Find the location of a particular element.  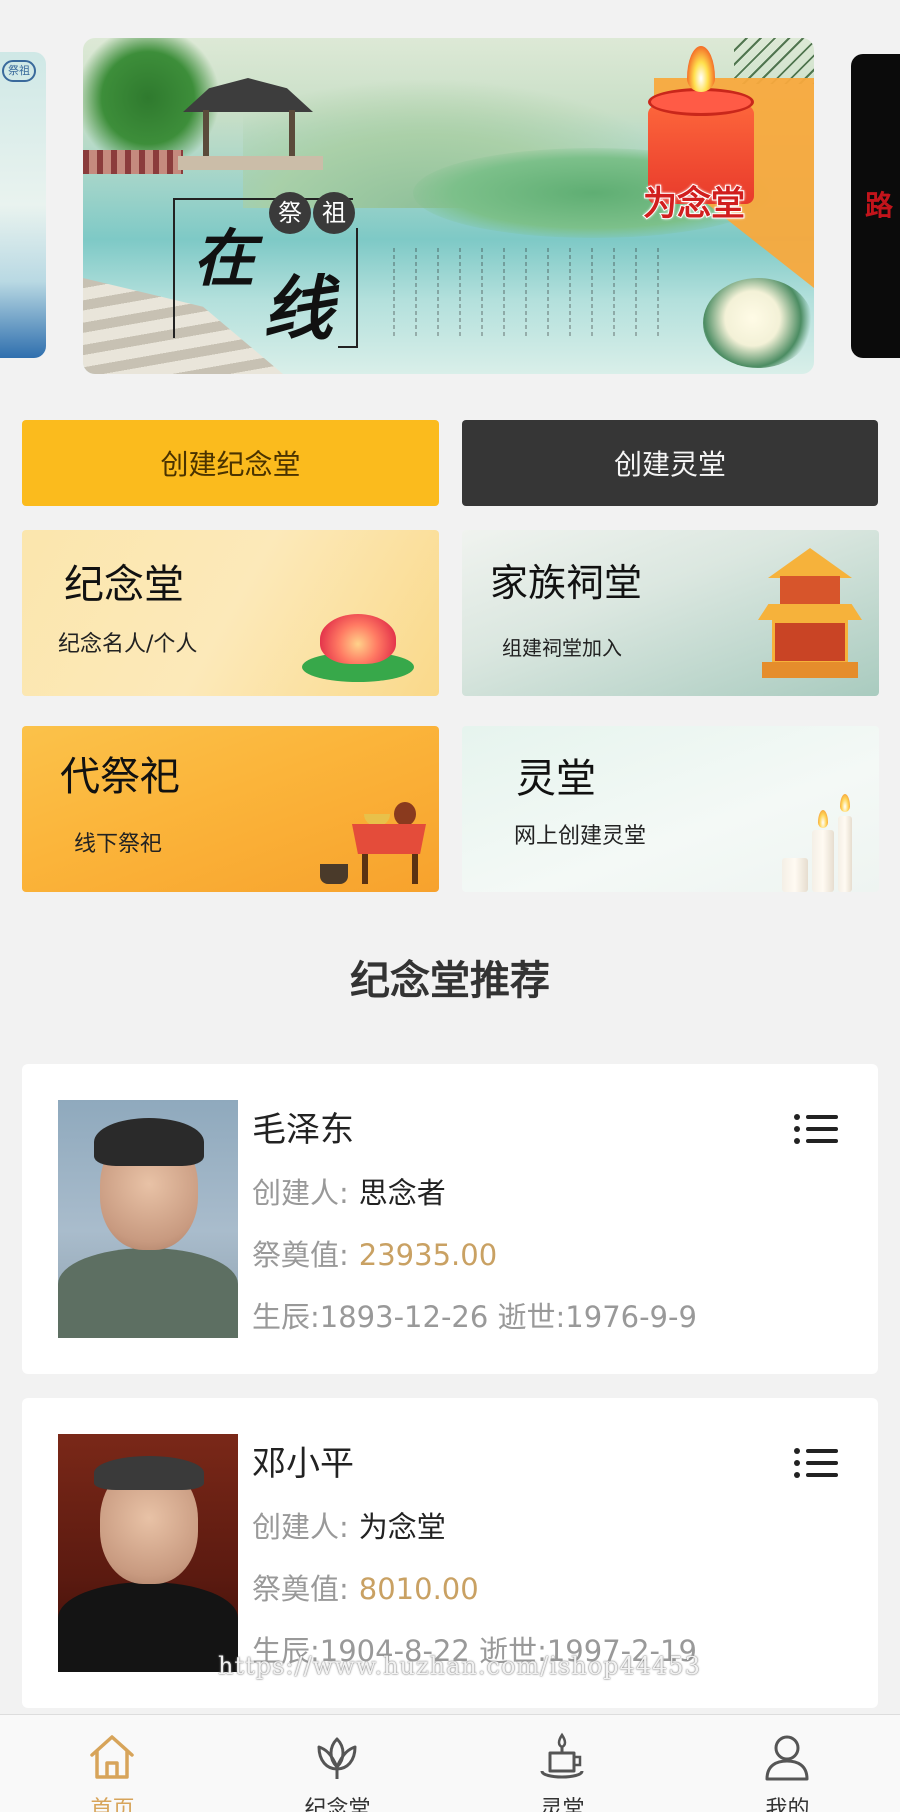

tab-label: 灵堂 is located at coordinates (562, 1804).